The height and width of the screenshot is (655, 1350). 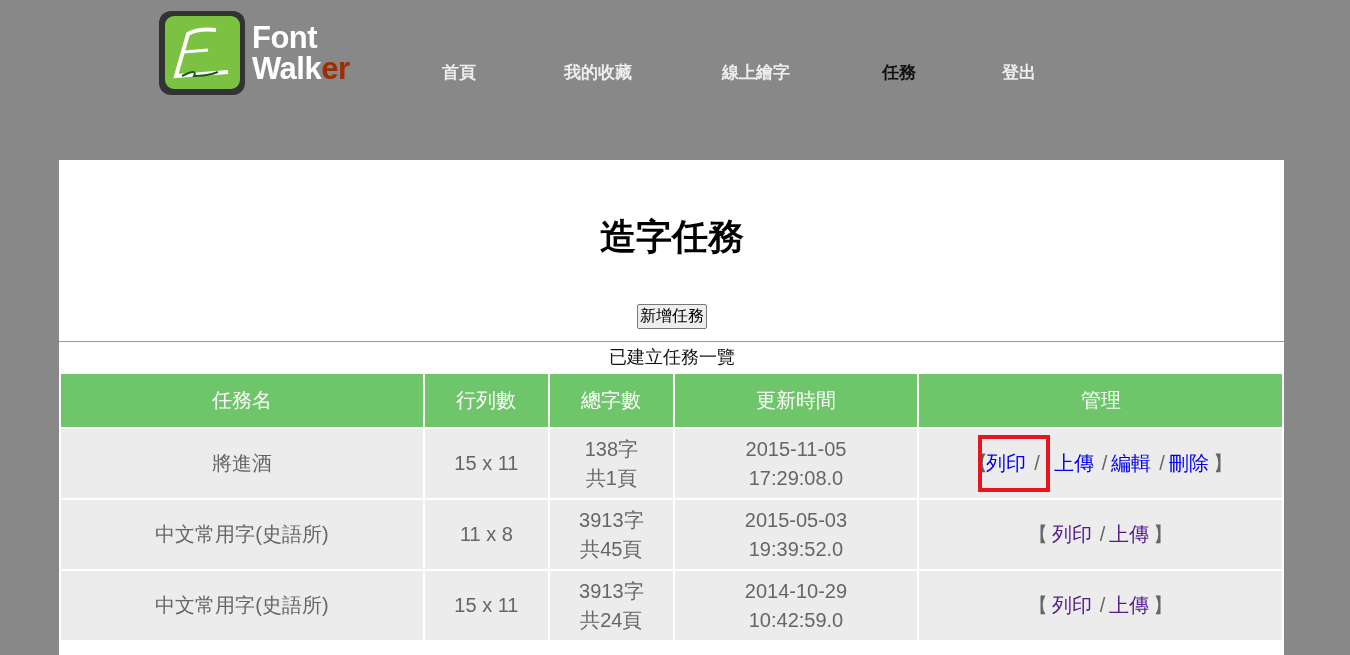 What do you see at coordinates (1100, 400) in the screenshot?
I see `column-header: 管理` at bounding box center [1100, 400].